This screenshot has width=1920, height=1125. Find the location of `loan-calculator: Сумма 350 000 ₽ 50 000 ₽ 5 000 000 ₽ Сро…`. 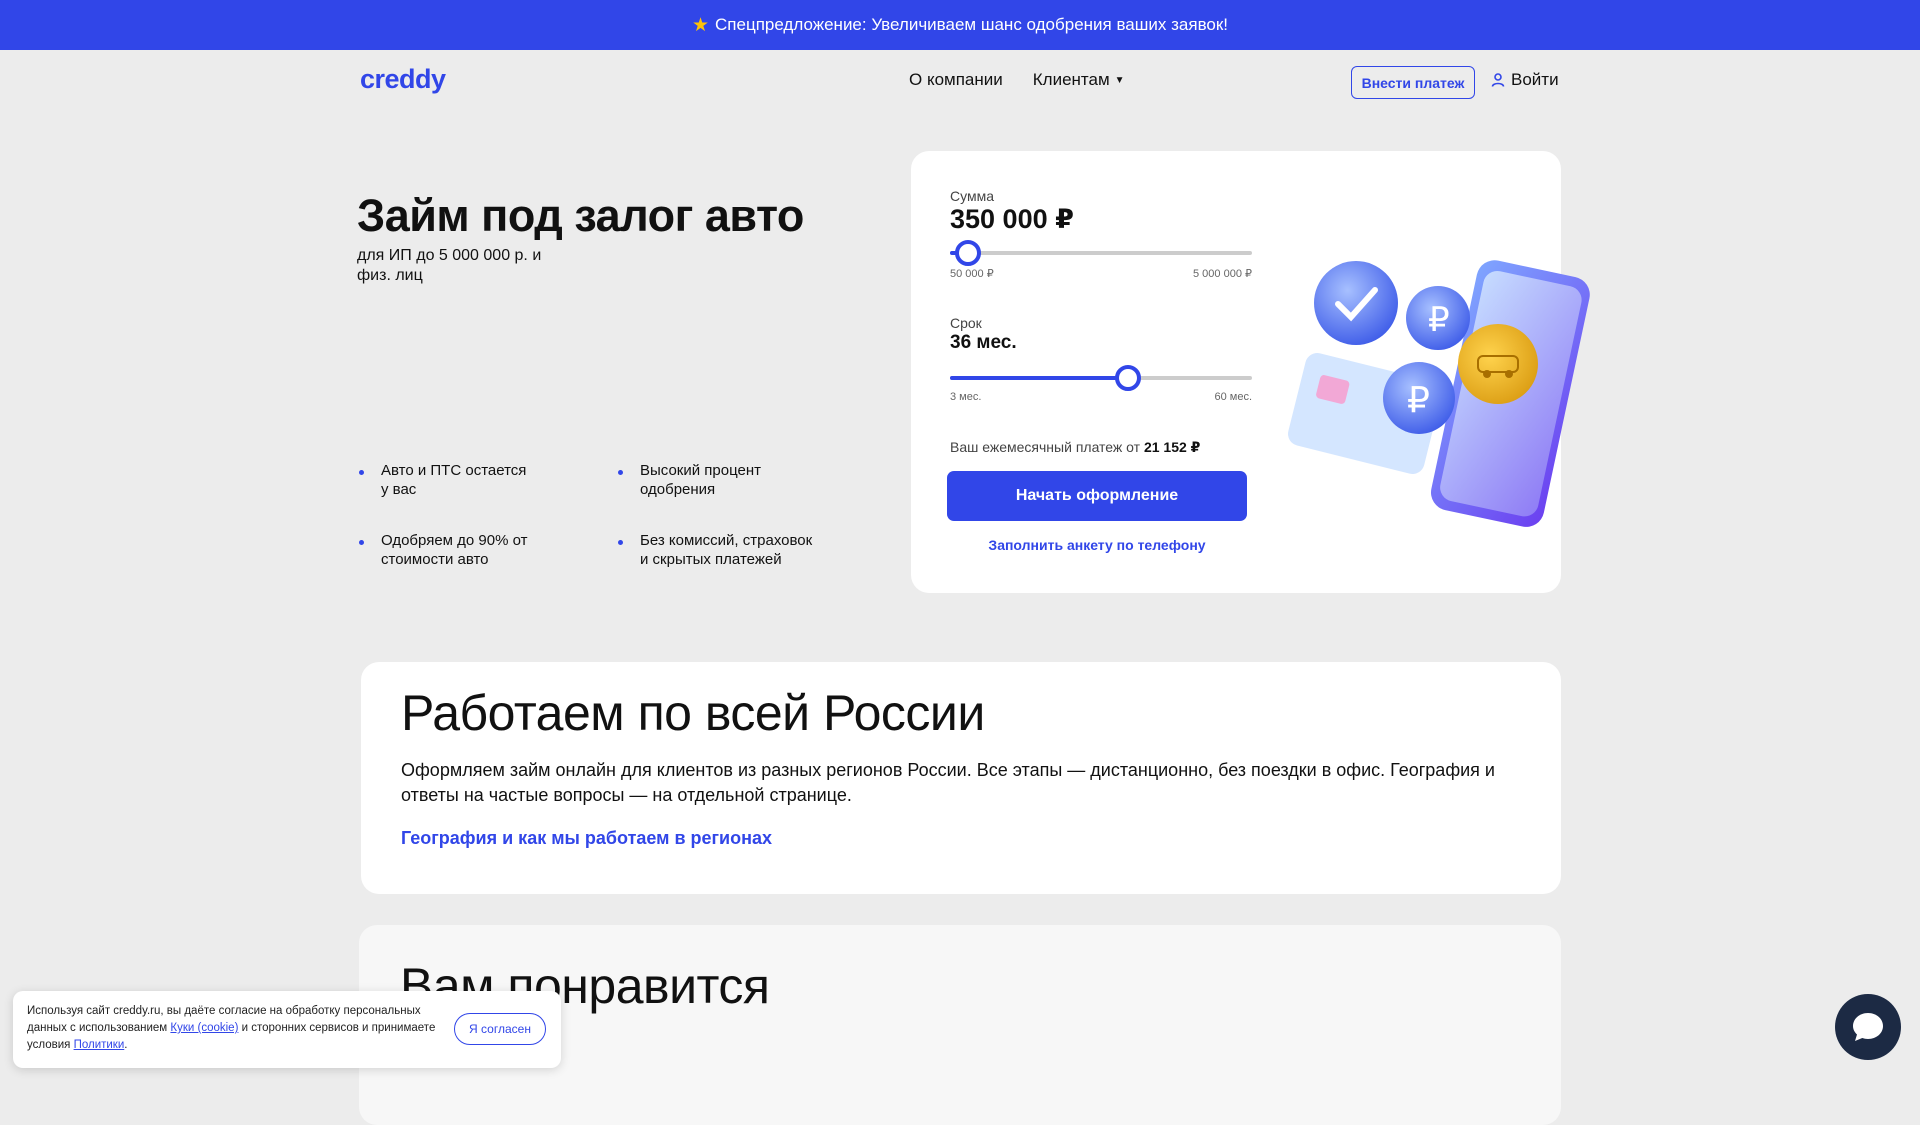

loan-calculator: Сумма 350 000 ₽ 50 000 ₽ 5 000 000 ₽ Сро… is located at coordinates (1250, 372).